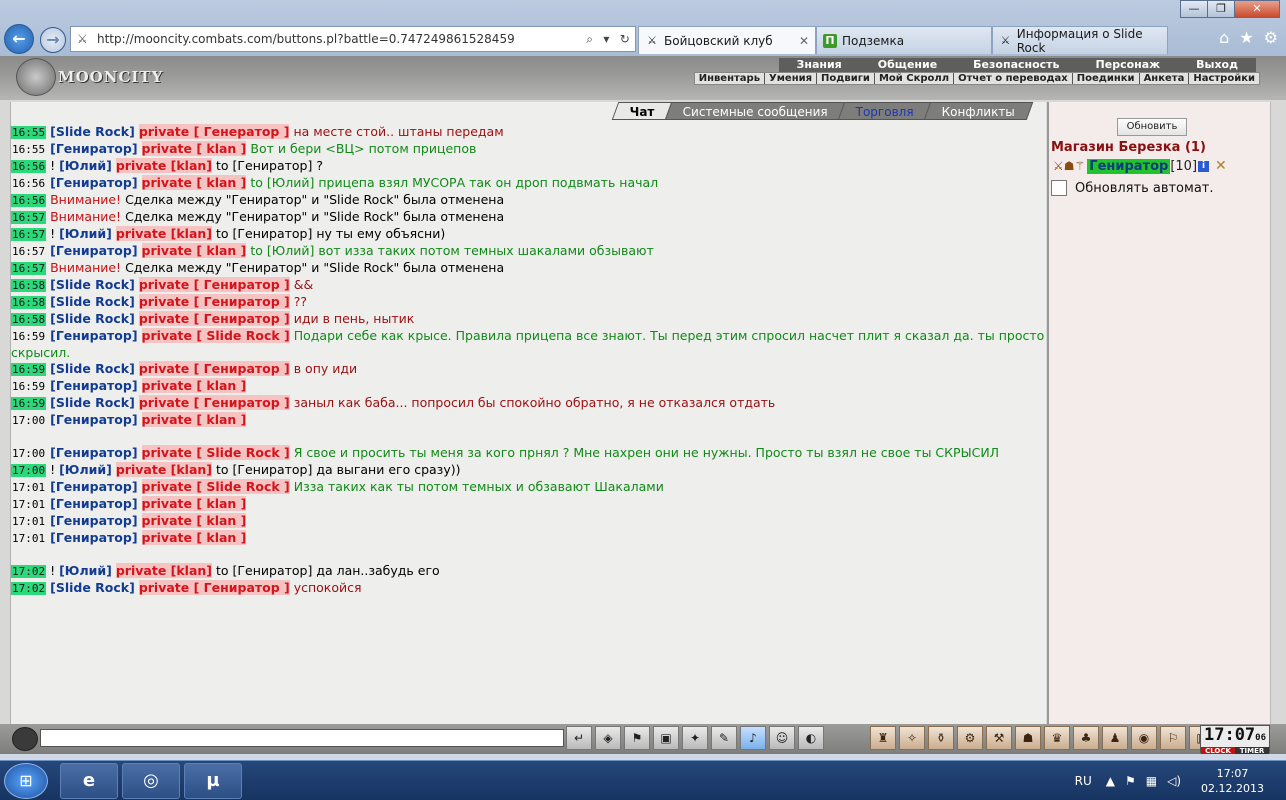 The width and height of the screenshot is (1286, 800). Describe the element at coordinates (791, 78) in the screenshot. I see `submenu-skills: Умения` at that location.